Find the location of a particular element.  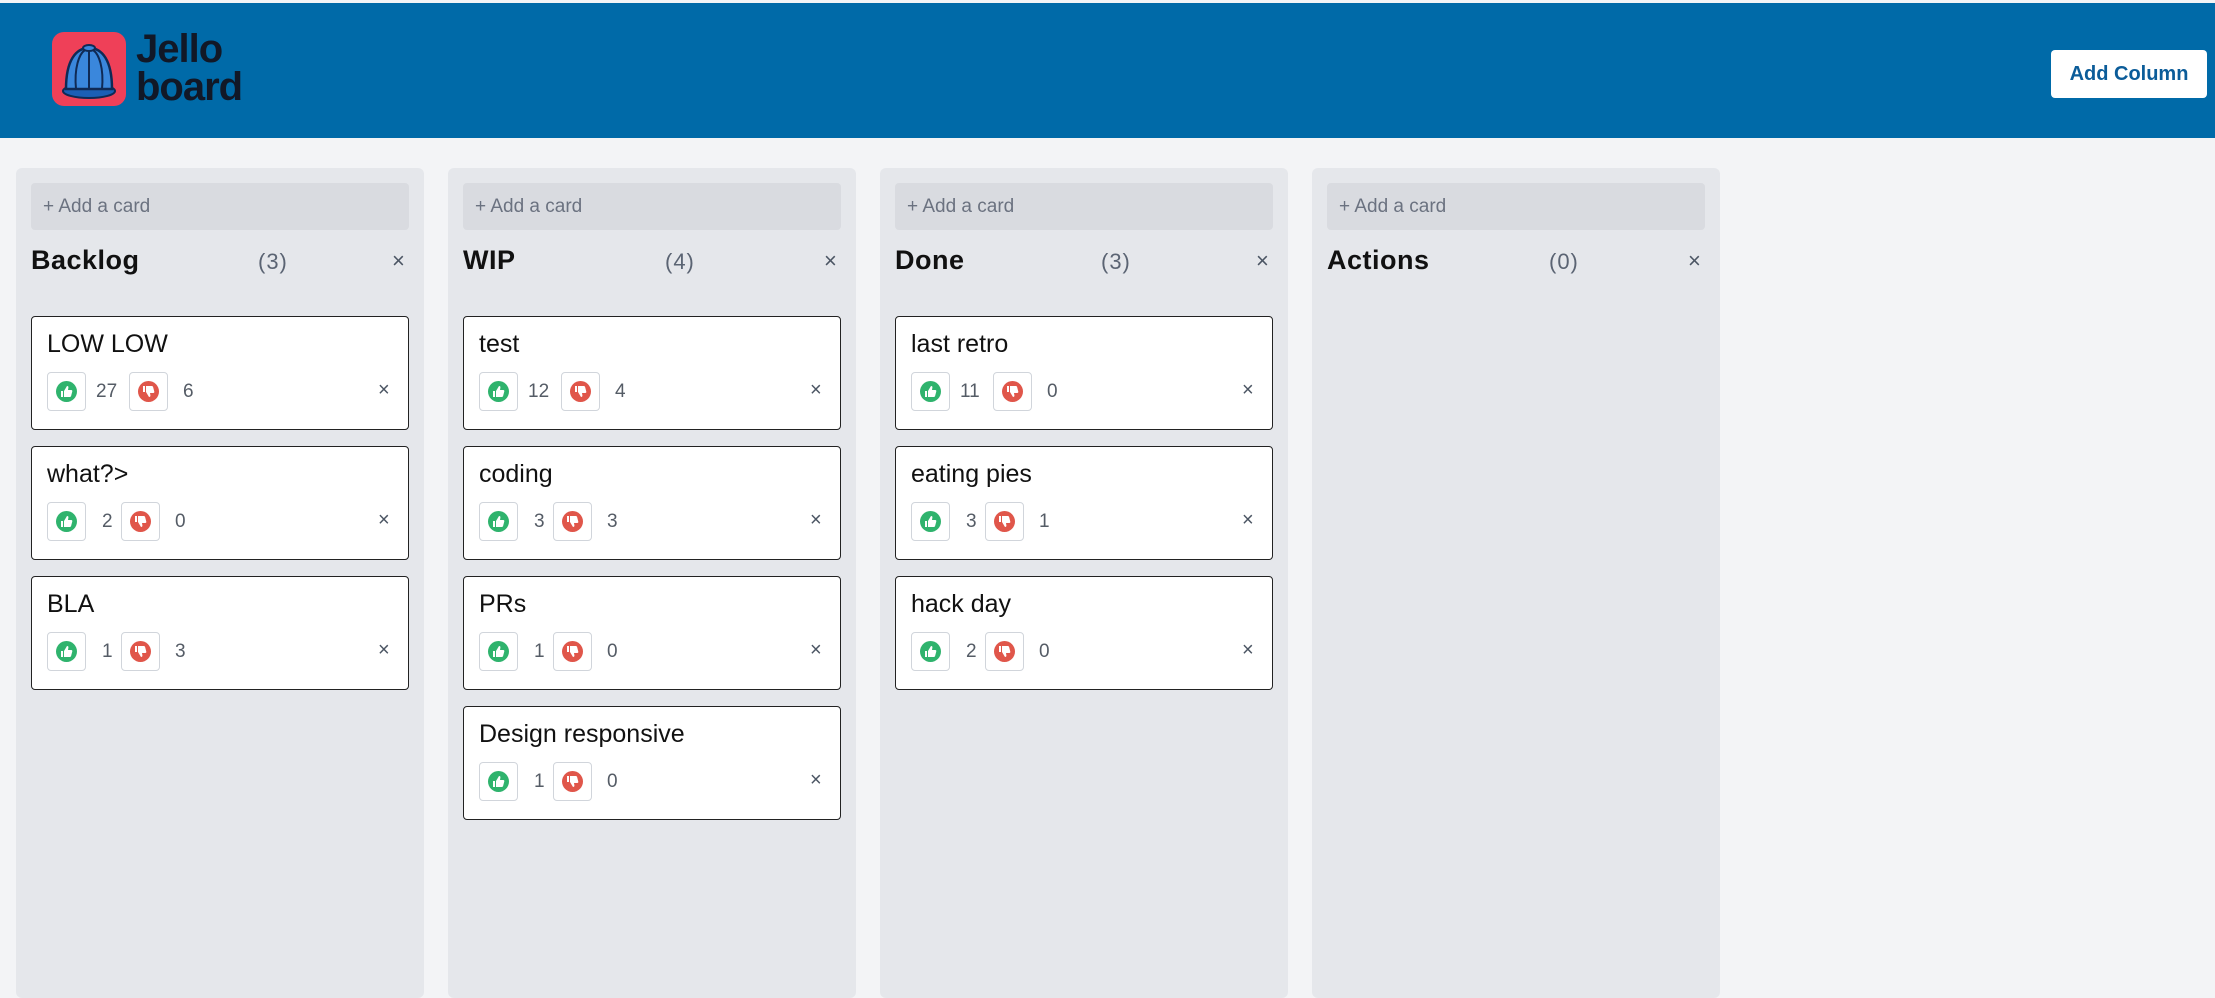

card: BLA 1 3 × is located at coordinates (220, 633).